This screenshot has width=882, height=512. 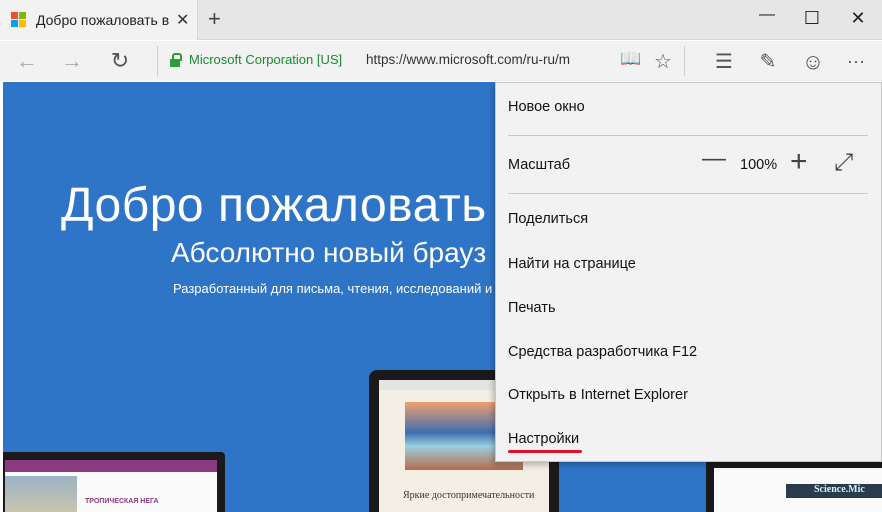 I want to click on menu-settings: Настройки, so click(x=543, y=439).